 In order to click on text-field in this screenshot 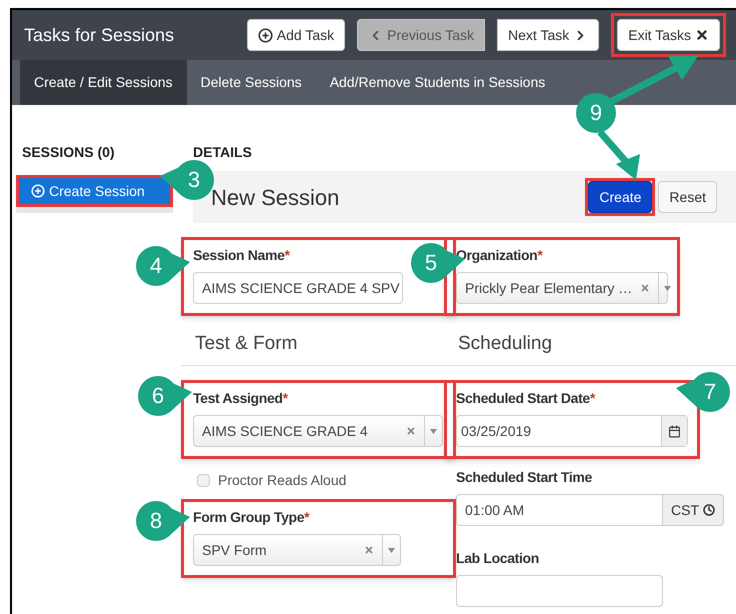, I will do `click(559, 591)`.